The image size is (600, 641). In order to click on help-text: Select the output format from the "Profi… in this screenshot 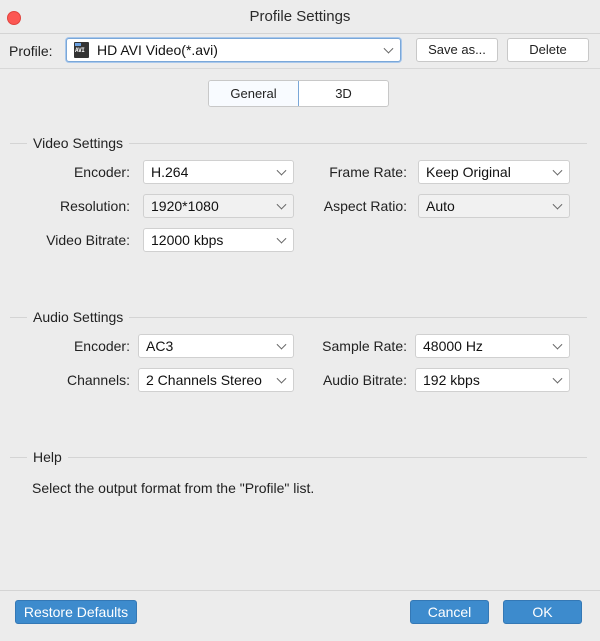, I will do `click(173, 488)`.